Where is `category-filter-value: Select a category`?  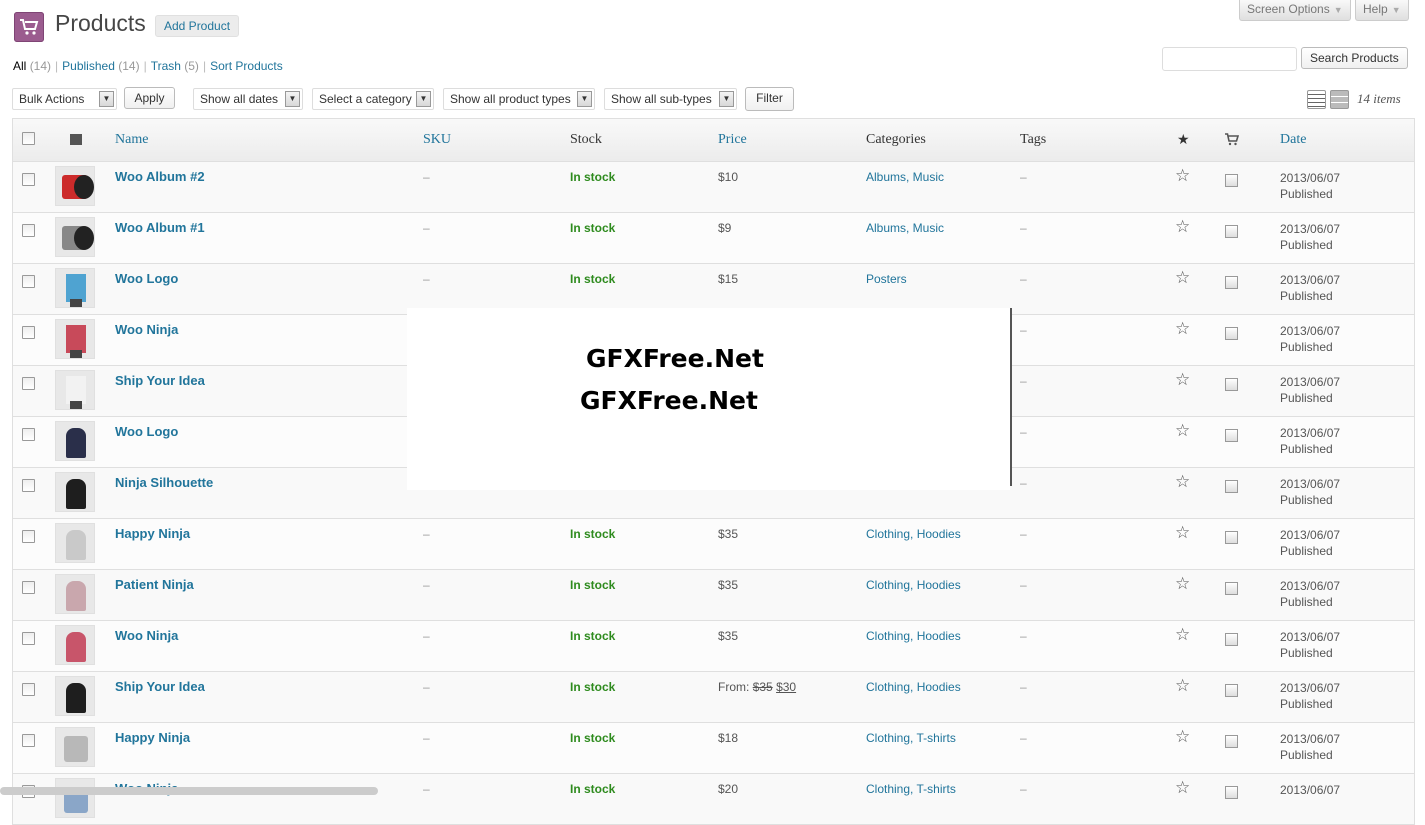 category-filter-value: Select a category is located at coordinates (365, 99).